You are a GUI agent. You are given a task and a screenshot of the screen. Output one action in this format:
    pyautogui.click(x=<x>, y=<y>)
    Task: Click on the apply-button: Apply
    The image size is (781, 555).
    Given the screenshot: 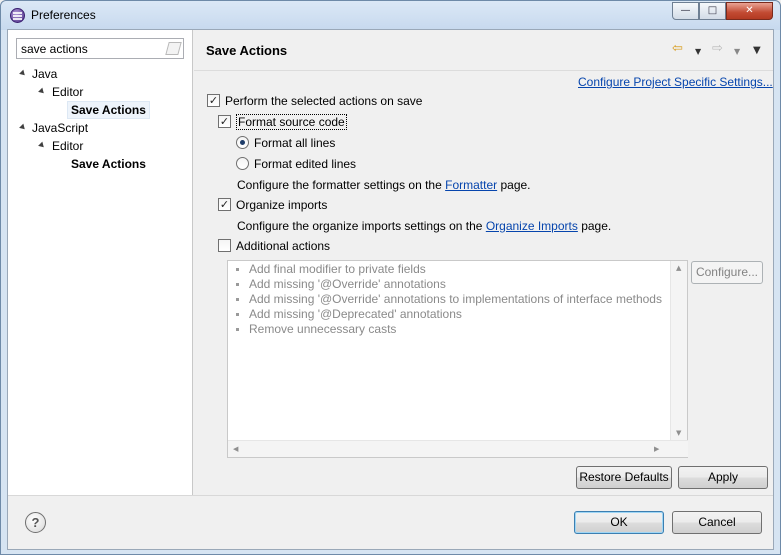 What is the action you would take?
    pyautogui.click(x=723, y=477)
    